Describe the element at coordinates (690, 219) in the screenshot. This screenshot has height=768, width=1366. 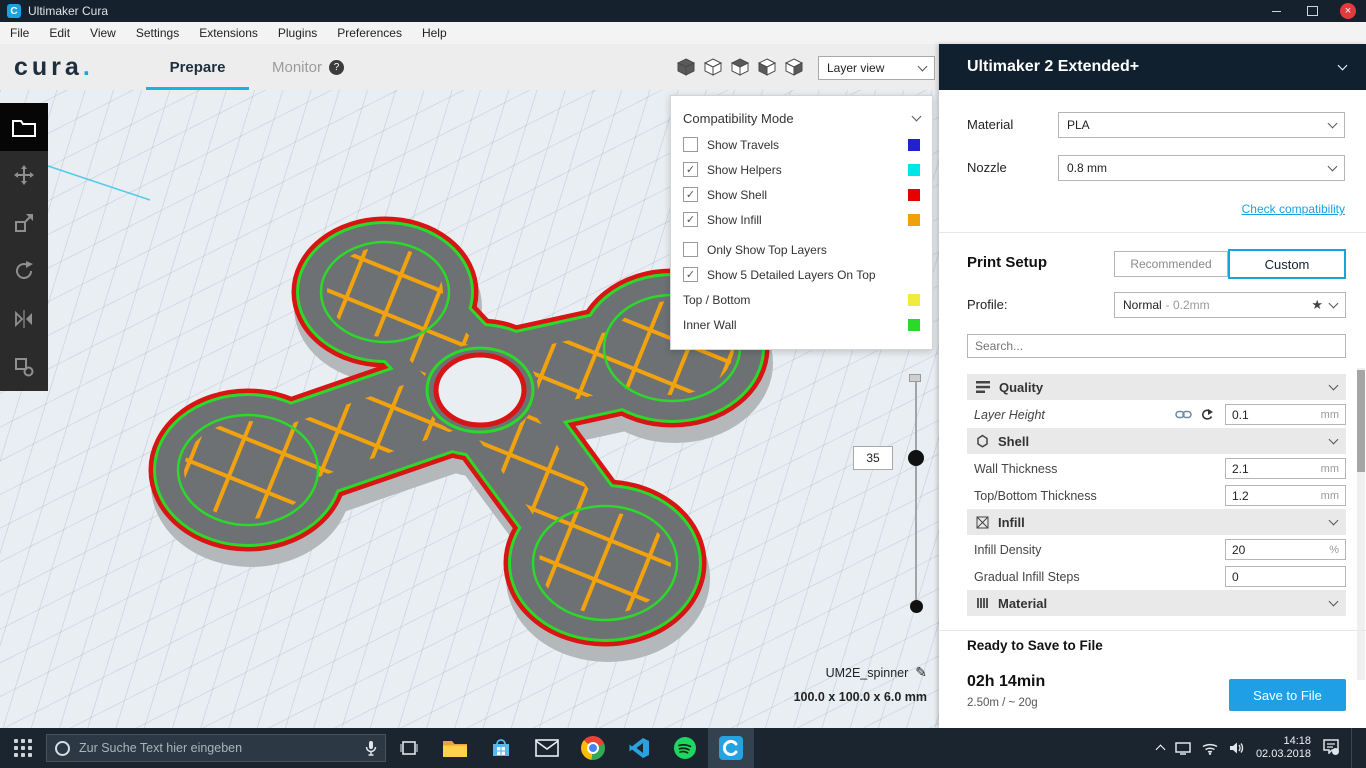
I see `show-infill-checkbox` at that location.